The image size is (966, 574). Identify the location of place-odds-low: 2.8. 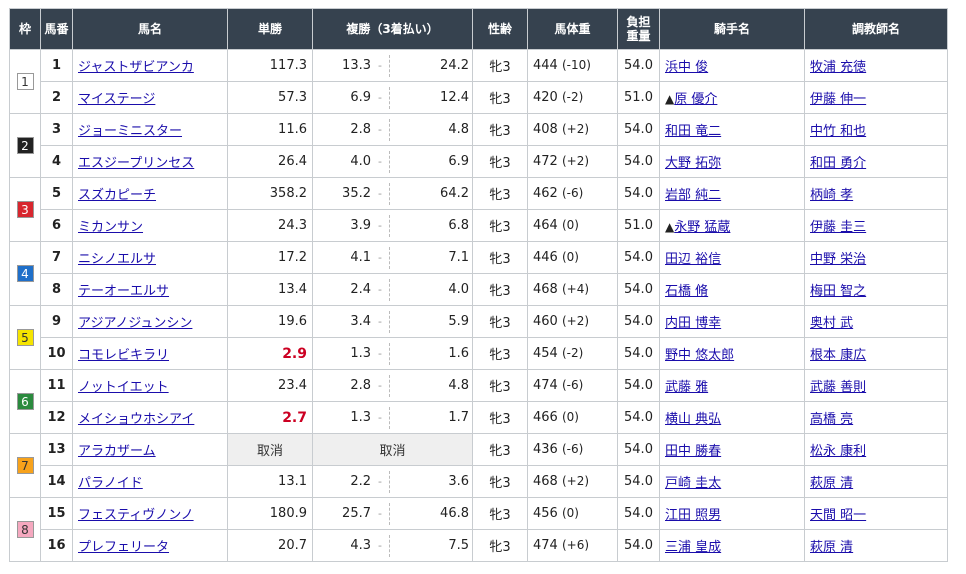
(360, 385).